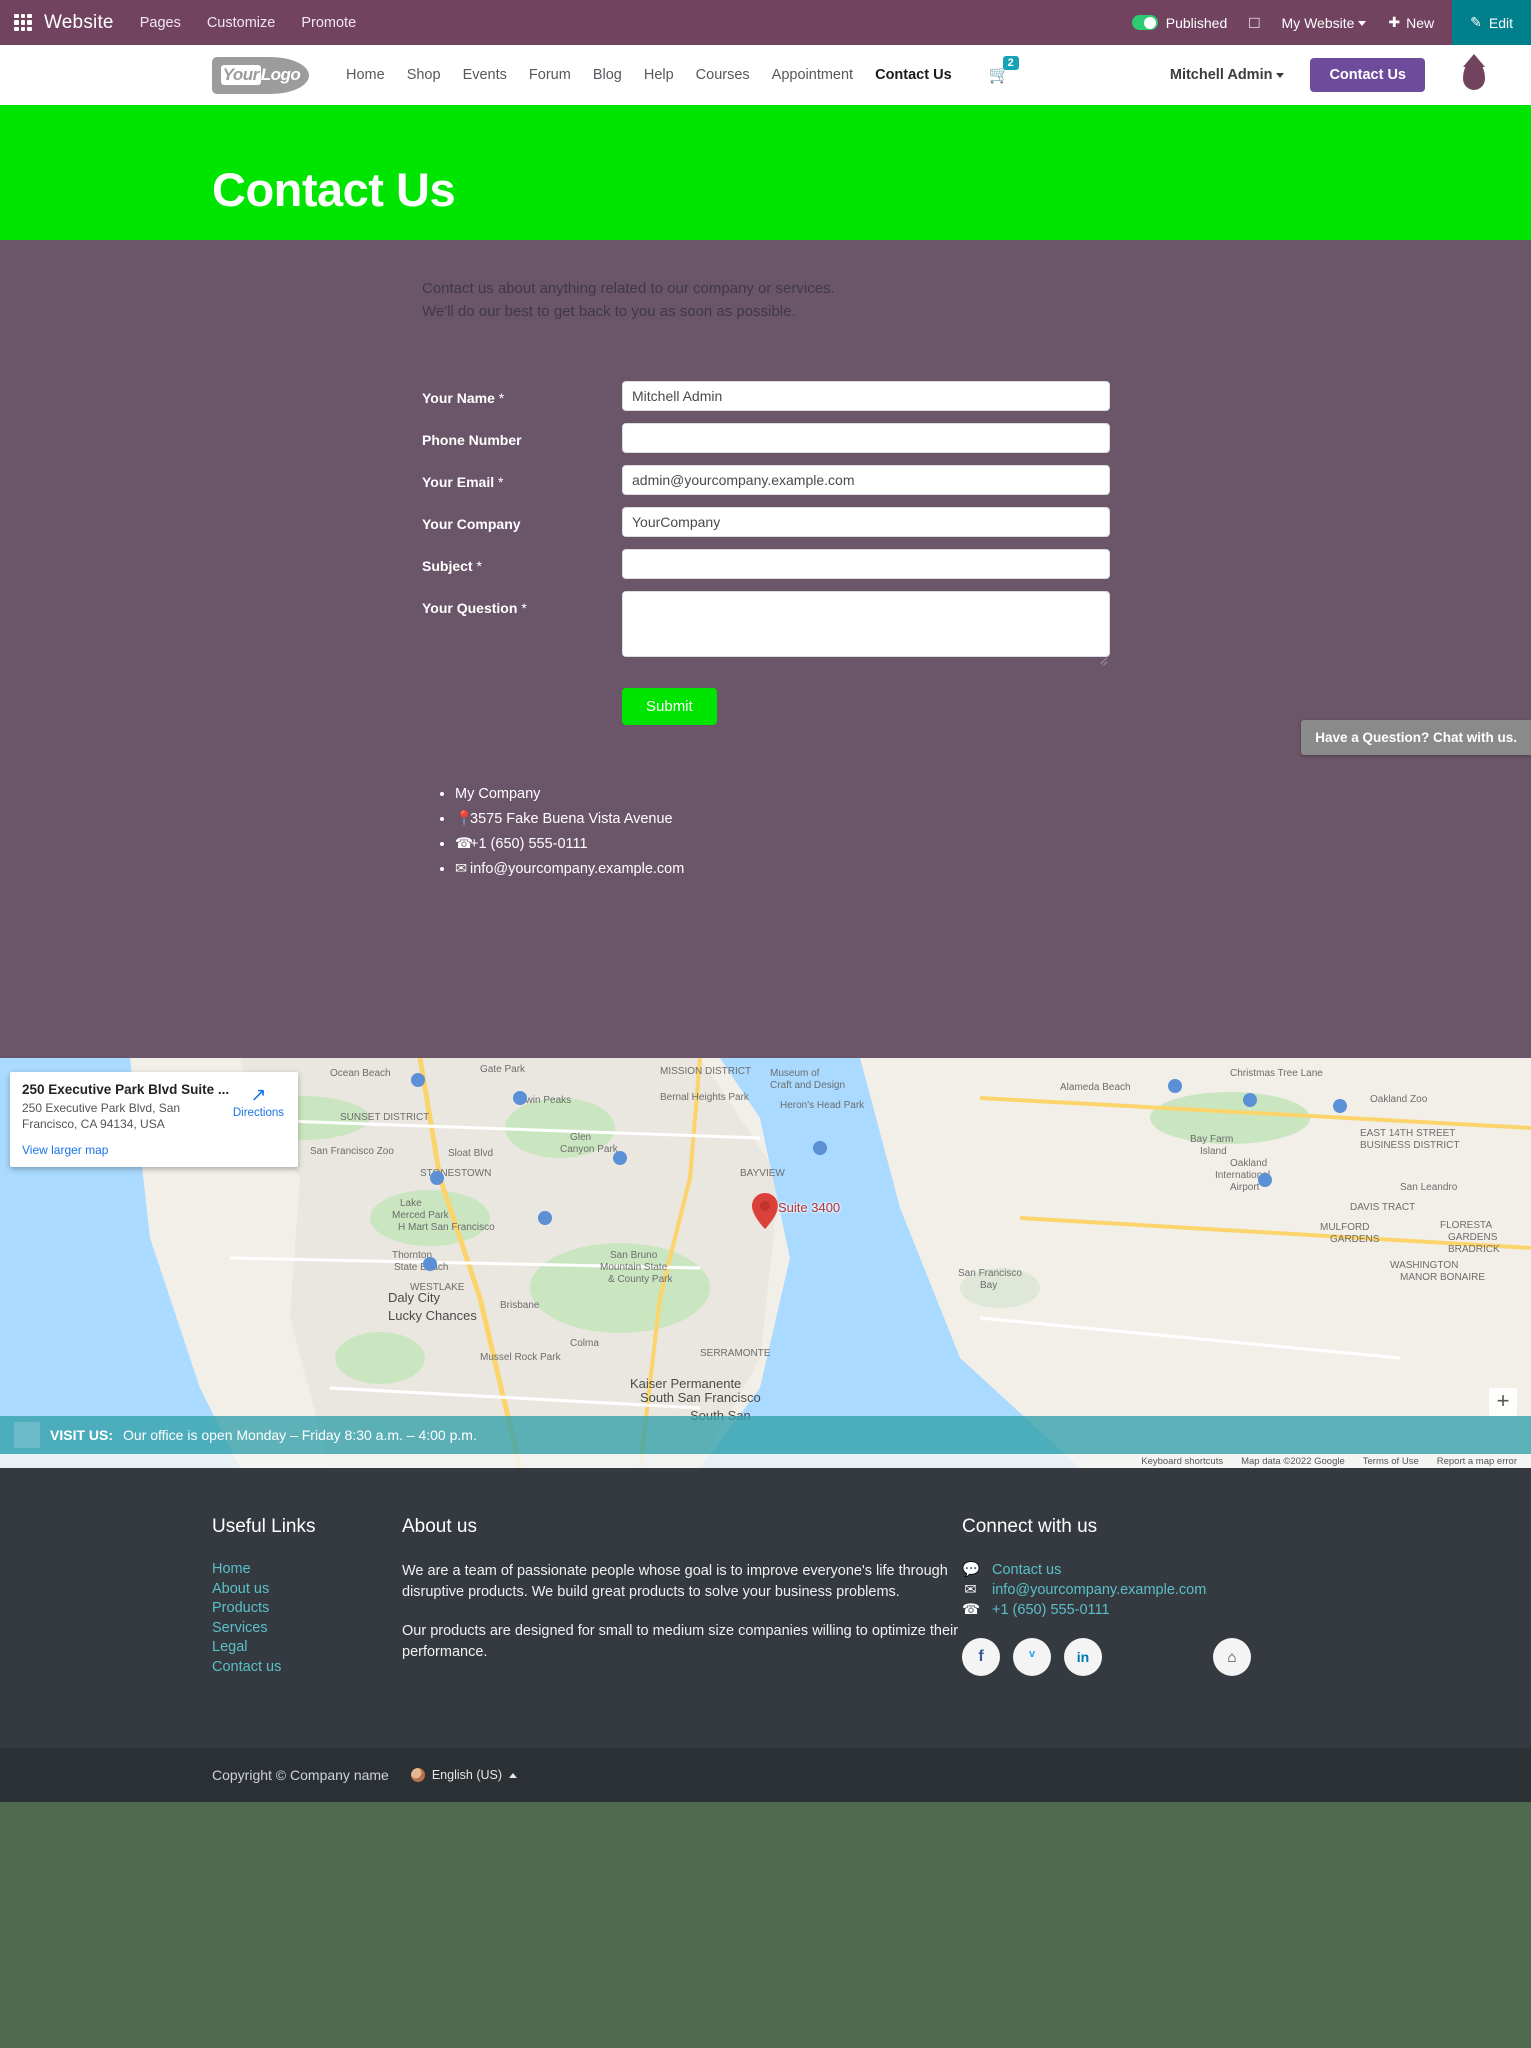 The image size is (1531, 2048). Describe the element at coordinates (812, 75) in the screenshot. I see `nav-item-appointment: Appointment` at that location.